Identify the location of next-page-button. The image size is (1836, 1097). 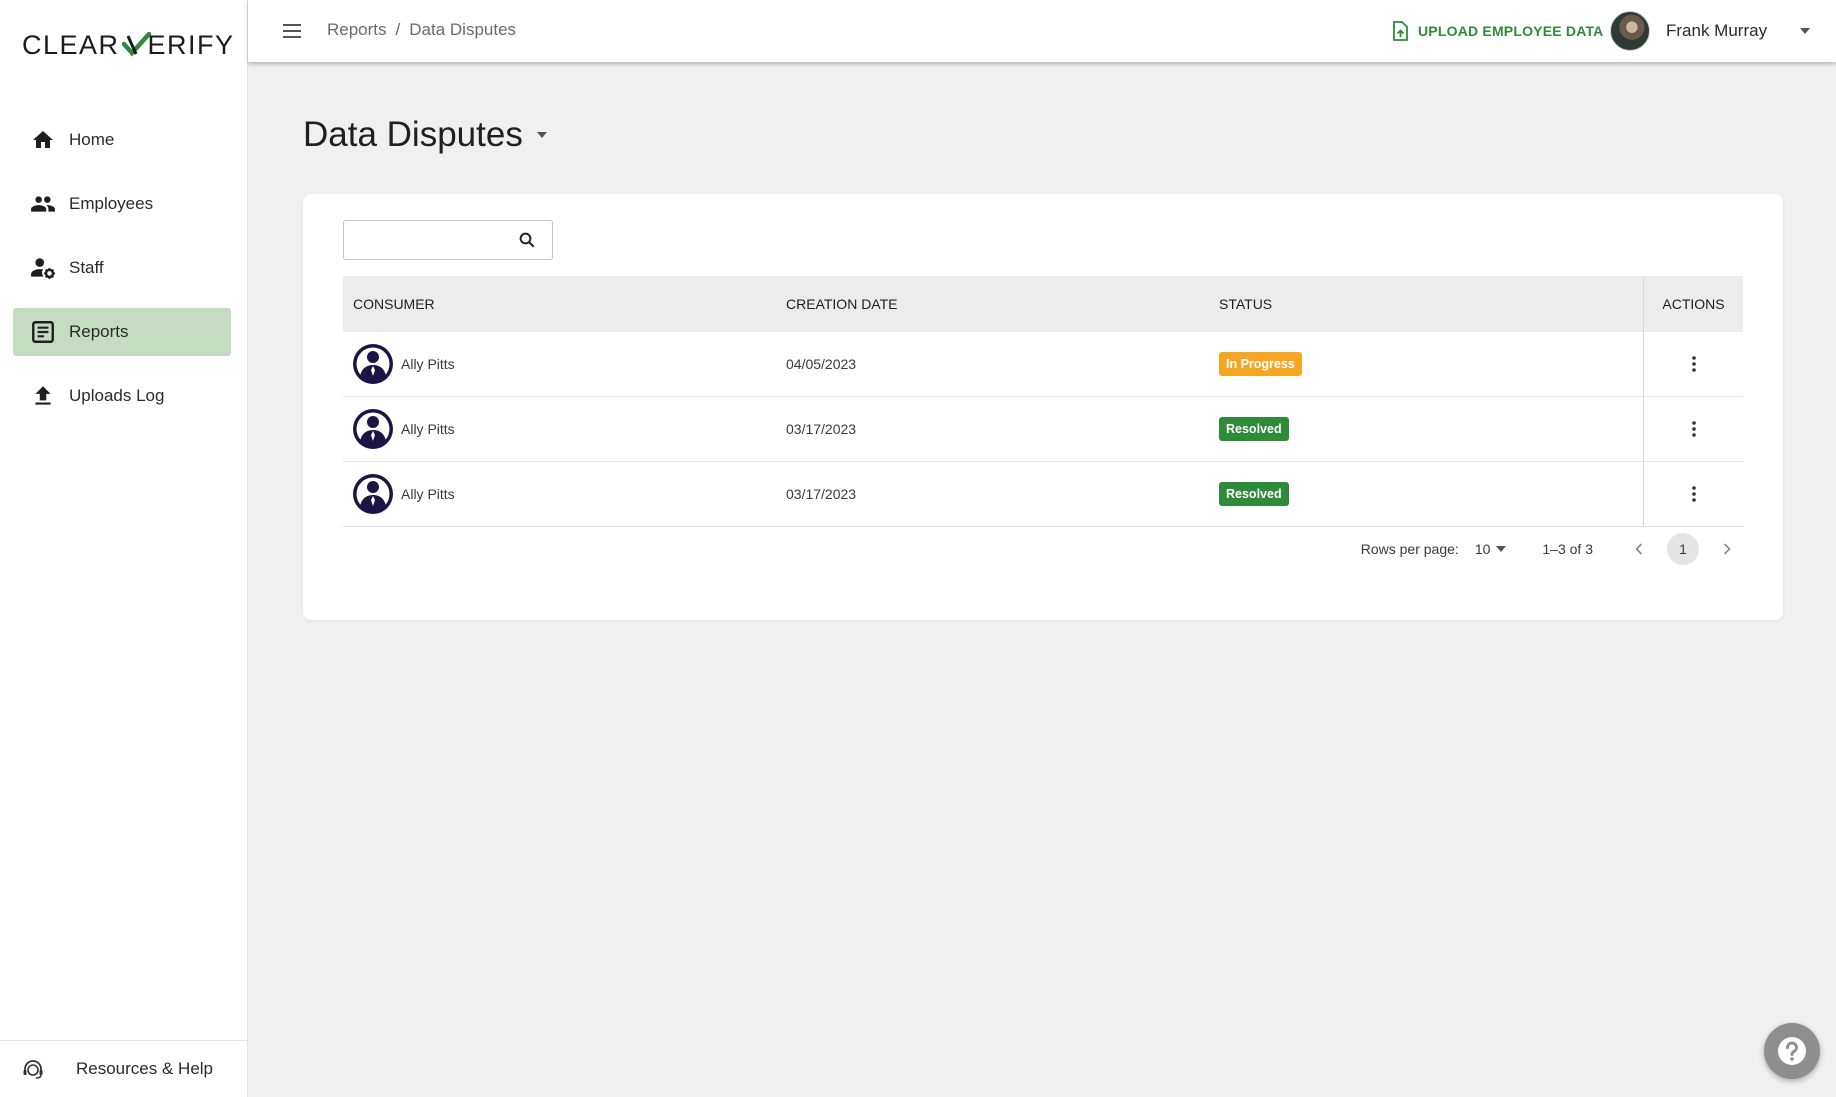
(1727, 549).